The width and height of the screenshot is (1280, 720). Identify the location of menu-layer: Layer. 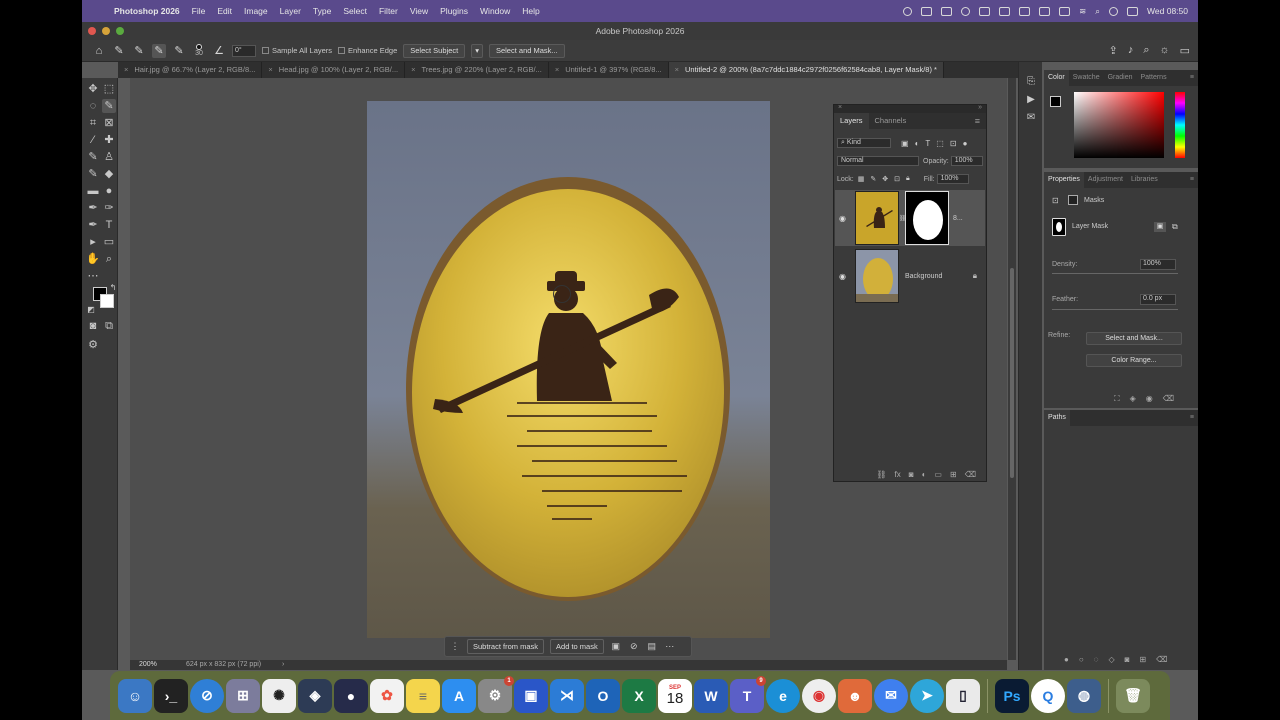
(290, 11).